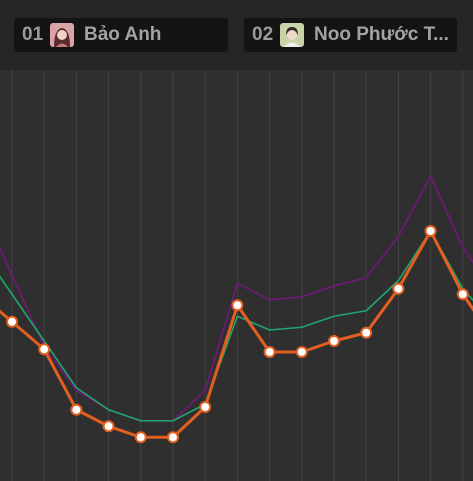 Image resolution: width=473 pixels, height=481 pixels. I want to click on ranking-item-1: 01 Bảo Anh, so click(121, 35).